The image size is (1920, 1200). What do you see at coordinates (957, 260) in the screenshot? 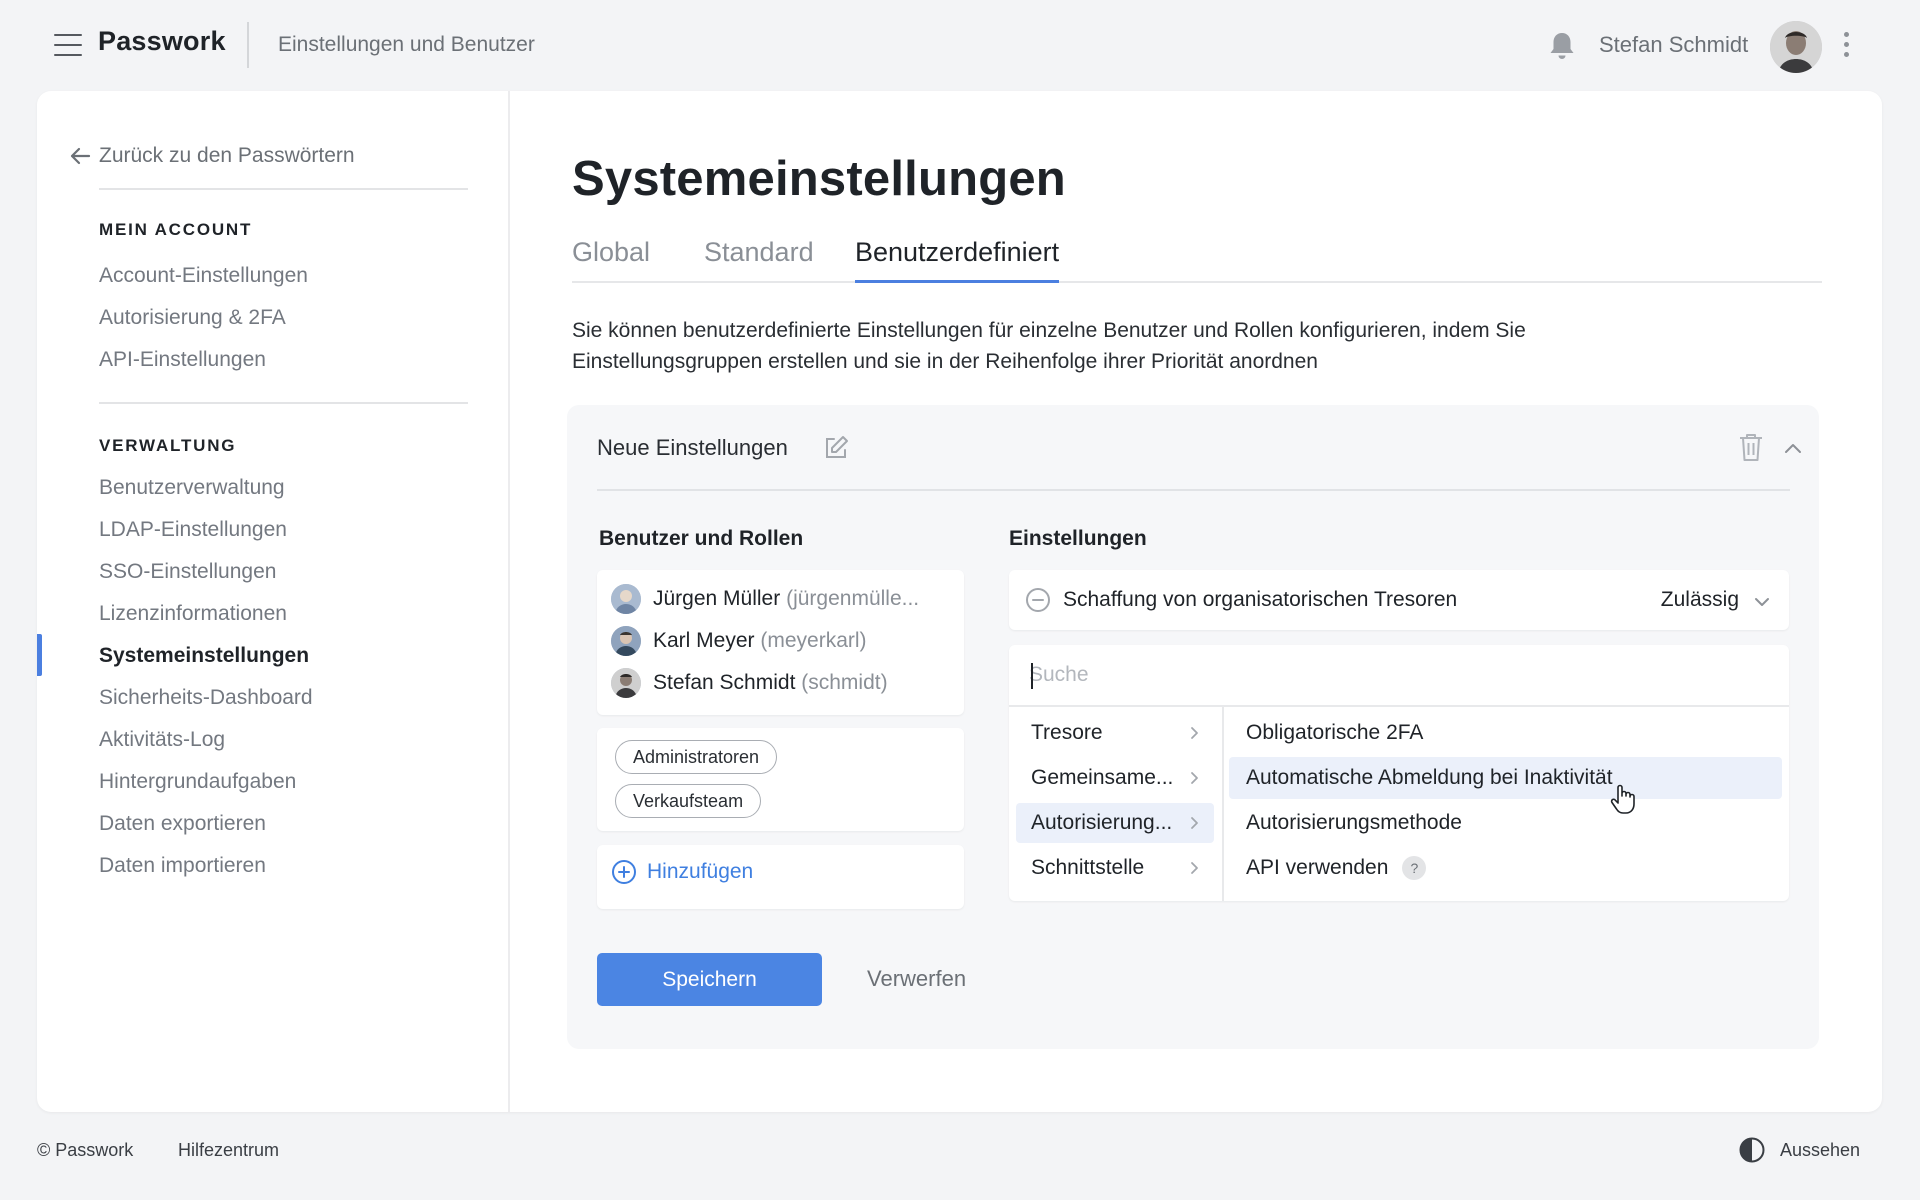
I see `tab-custom: Benutzerdefiniert` at bounding box center [957, 260].